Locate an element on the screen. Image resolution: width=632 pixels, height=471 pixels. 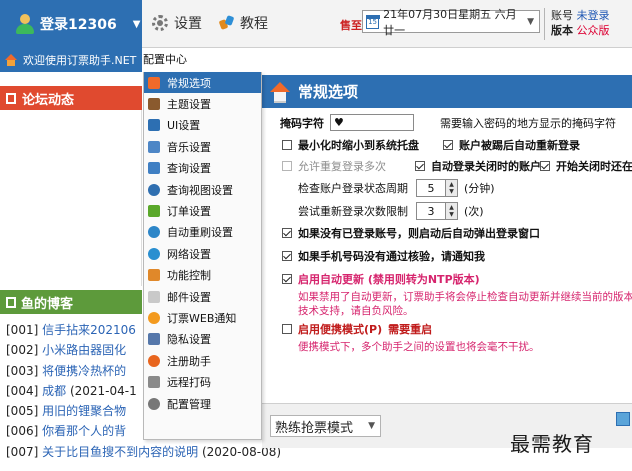
menu-item-query-view: 查询视图设置 is located at coordinates (202, 189).